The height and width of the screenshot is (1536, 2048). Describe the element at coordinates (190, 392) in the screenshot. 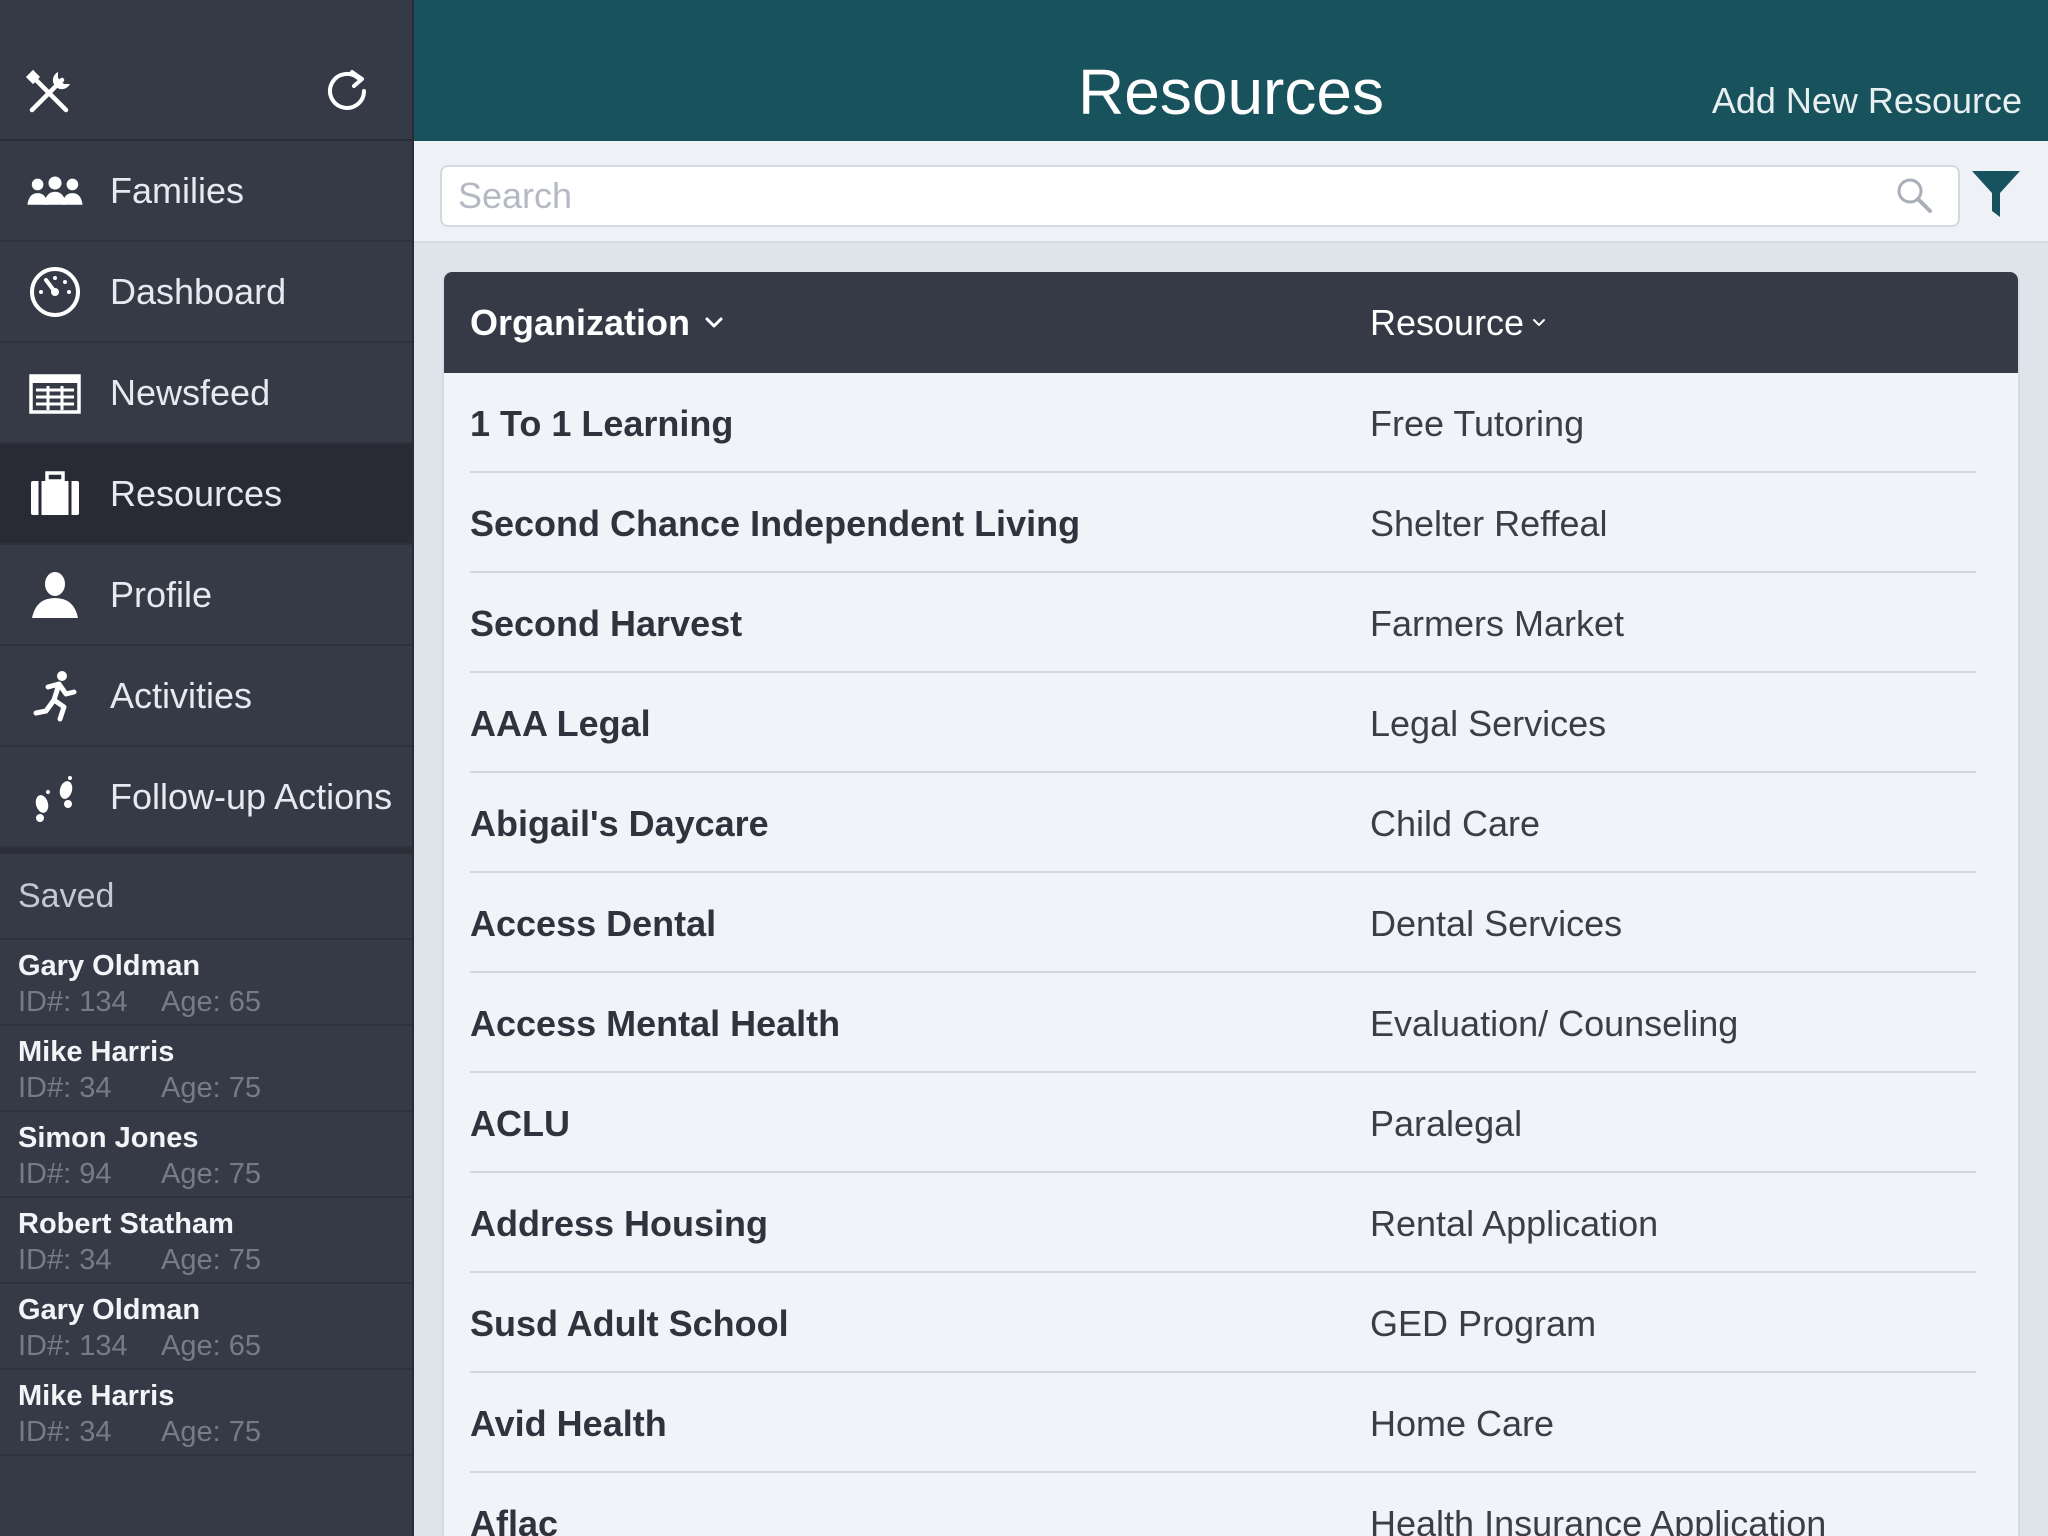

I see `sidebar-item-label: Newsfeed` at that location.